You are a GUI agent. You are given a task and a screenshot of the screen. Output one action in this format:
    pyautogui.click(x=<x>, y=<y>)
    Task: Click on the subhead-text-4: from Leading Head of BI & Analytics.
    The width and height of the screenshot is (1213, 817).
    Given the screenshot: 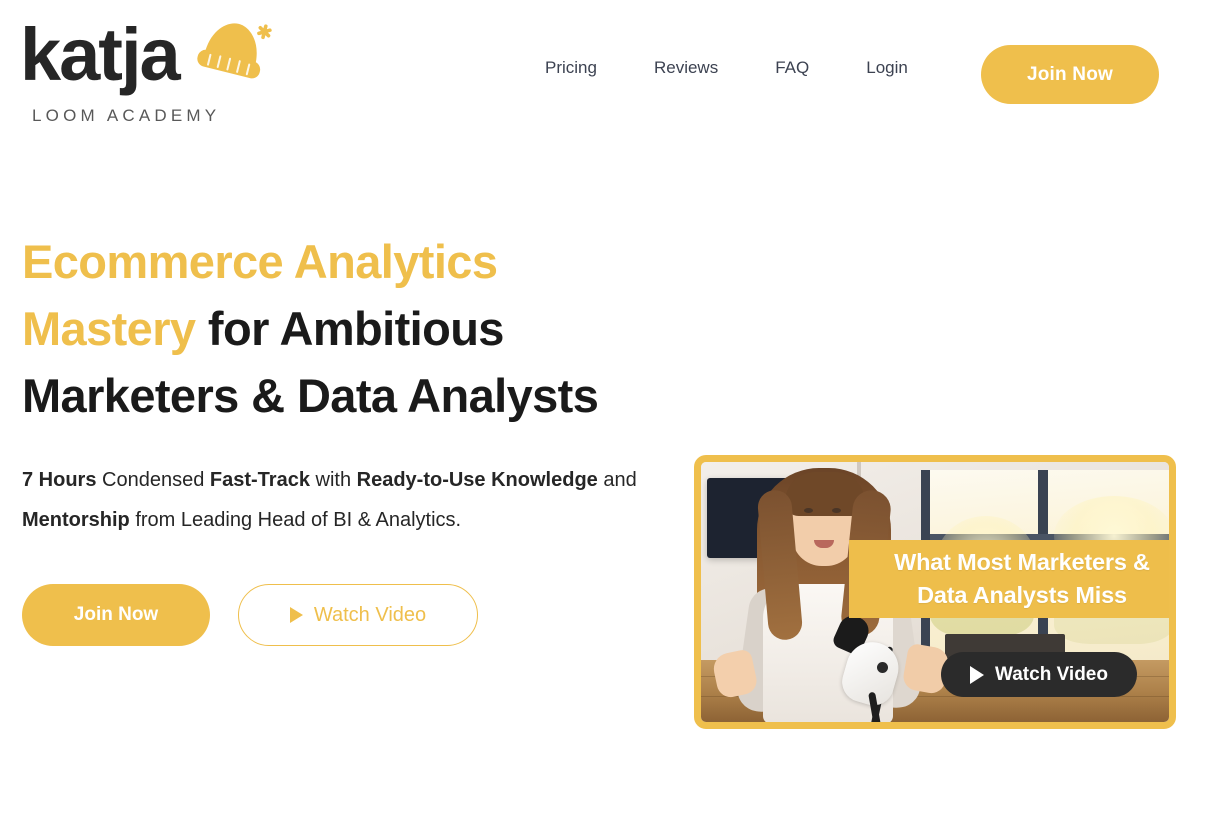 What is the action you would take?
    pyautogui.click(x=295, y=520)
    